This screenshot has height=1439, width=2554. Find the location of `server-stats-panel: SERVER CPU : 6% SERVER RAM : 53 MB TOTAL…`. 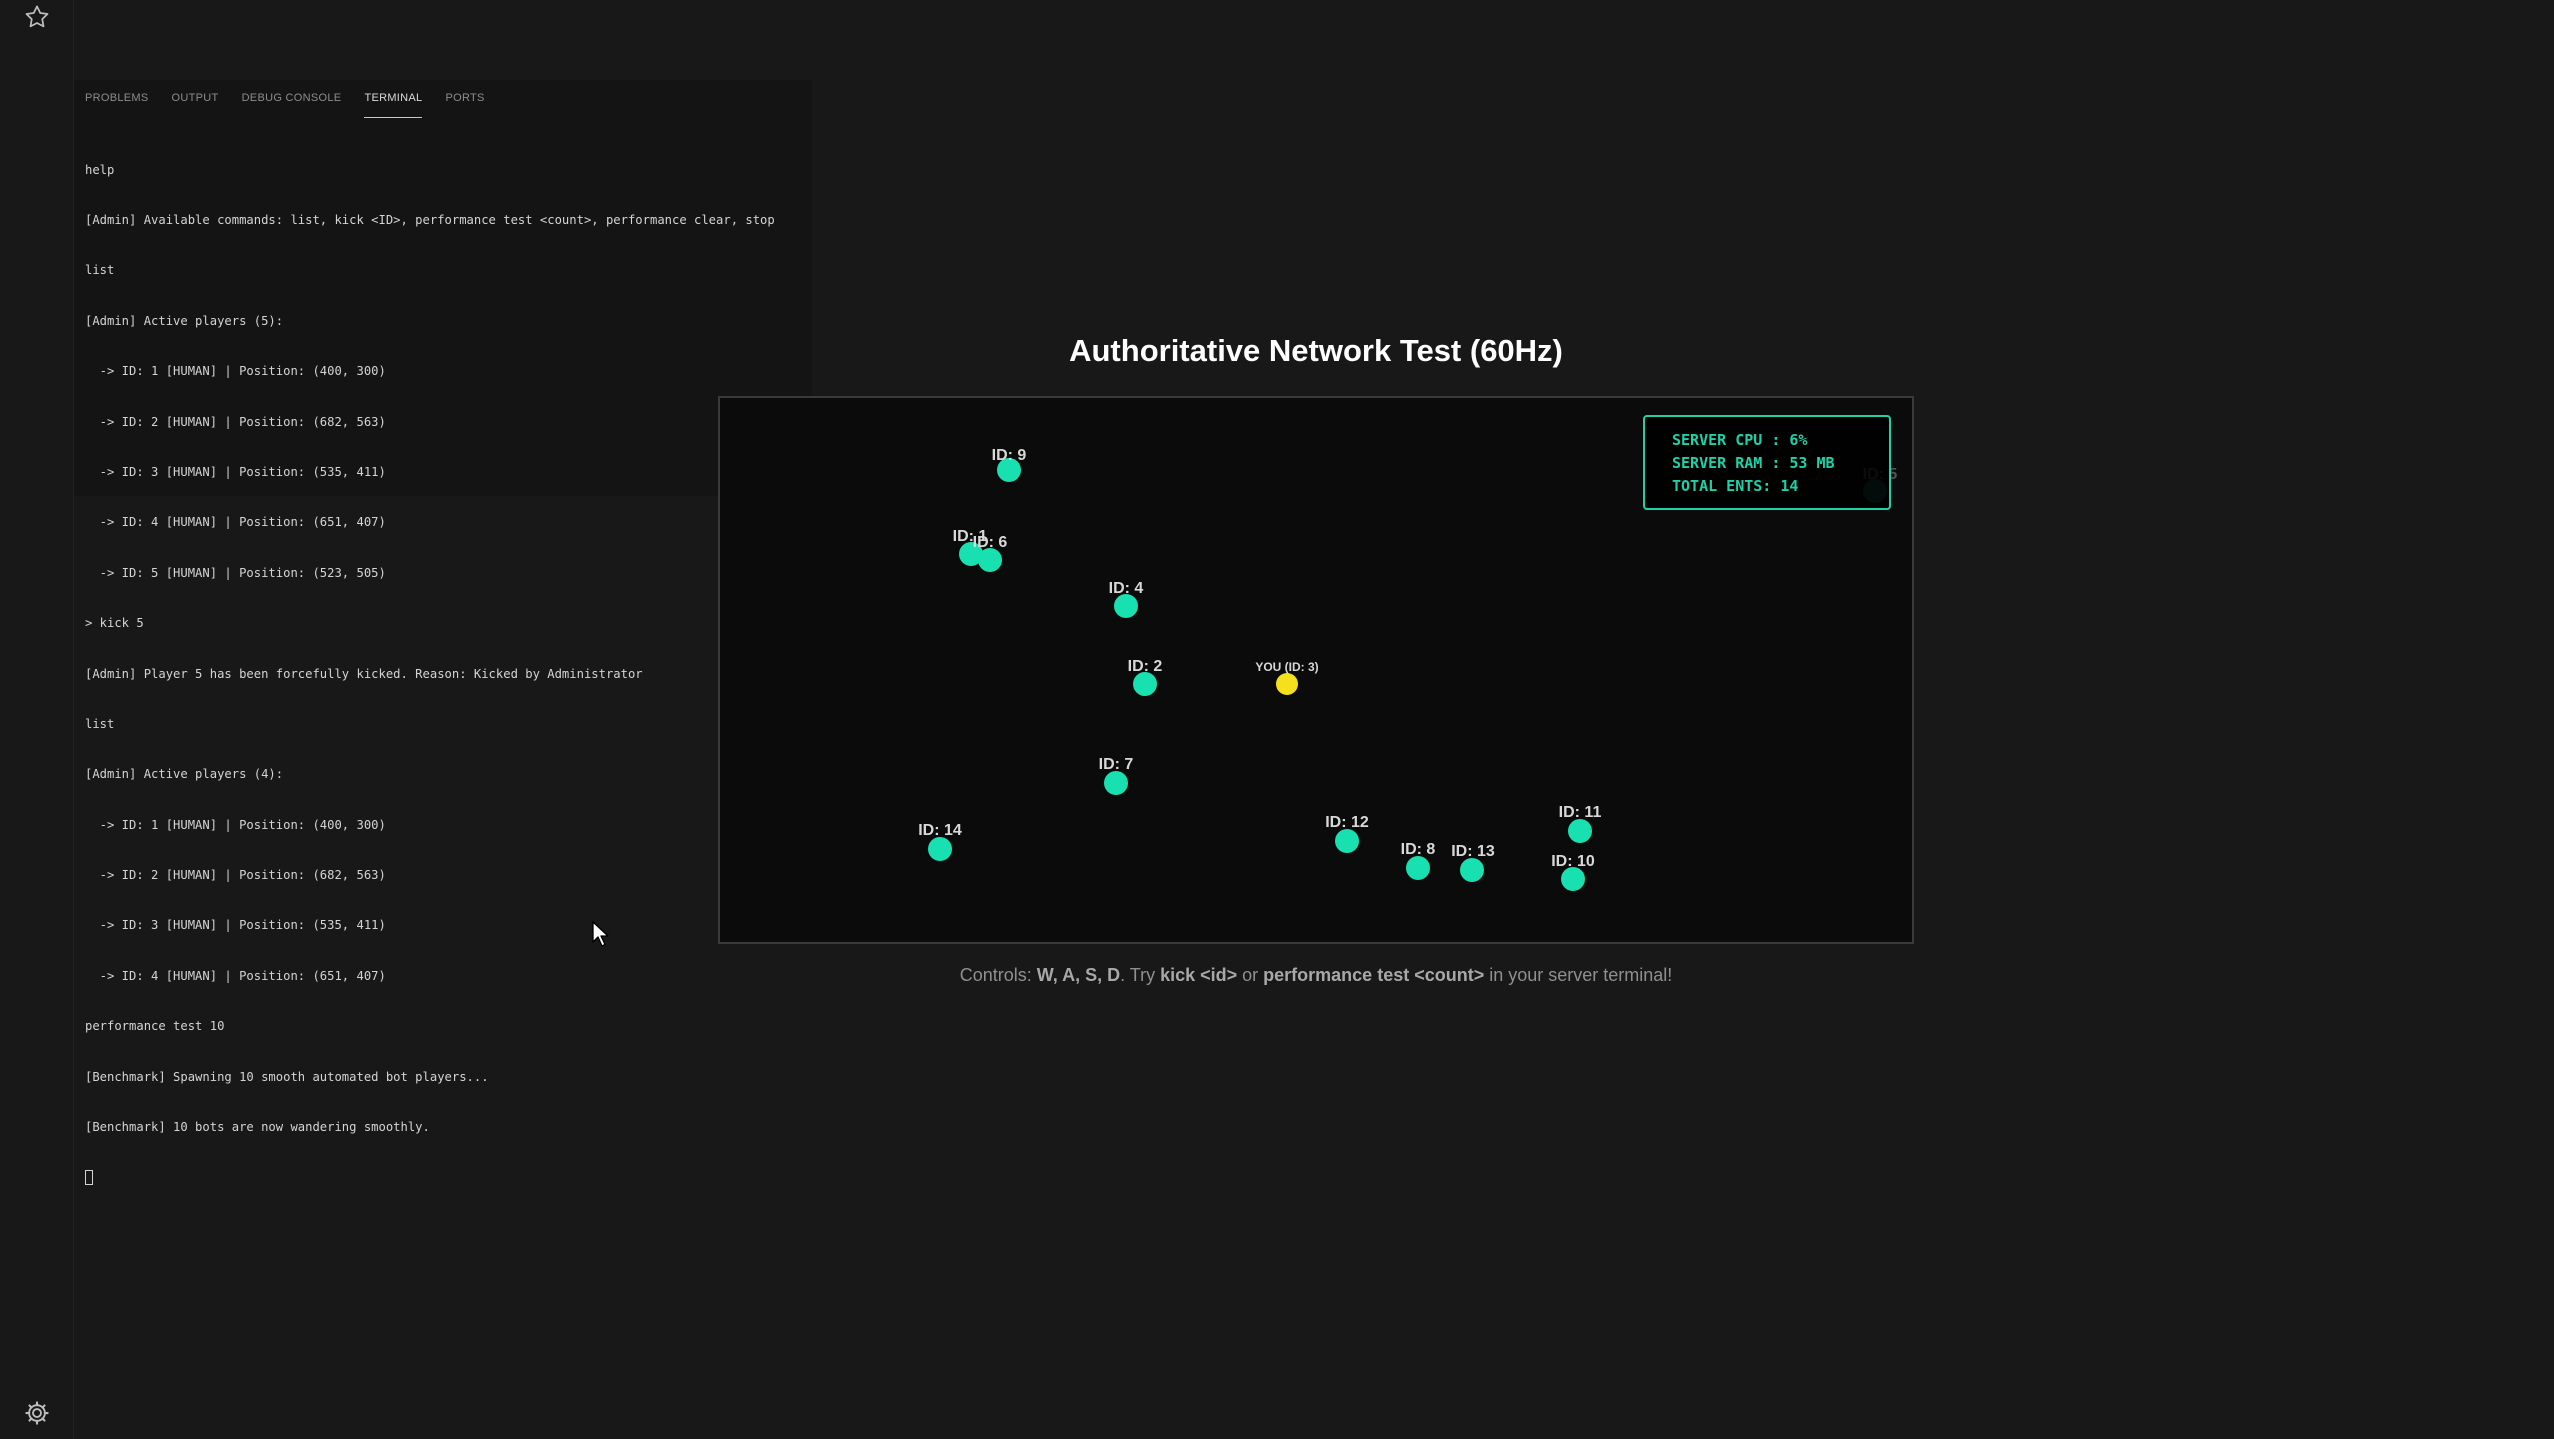

server-stats-panel: SERVER CPU : 6% SERVER RAM : 53 MB TOTAL… is located at coordinates (1767, 462).